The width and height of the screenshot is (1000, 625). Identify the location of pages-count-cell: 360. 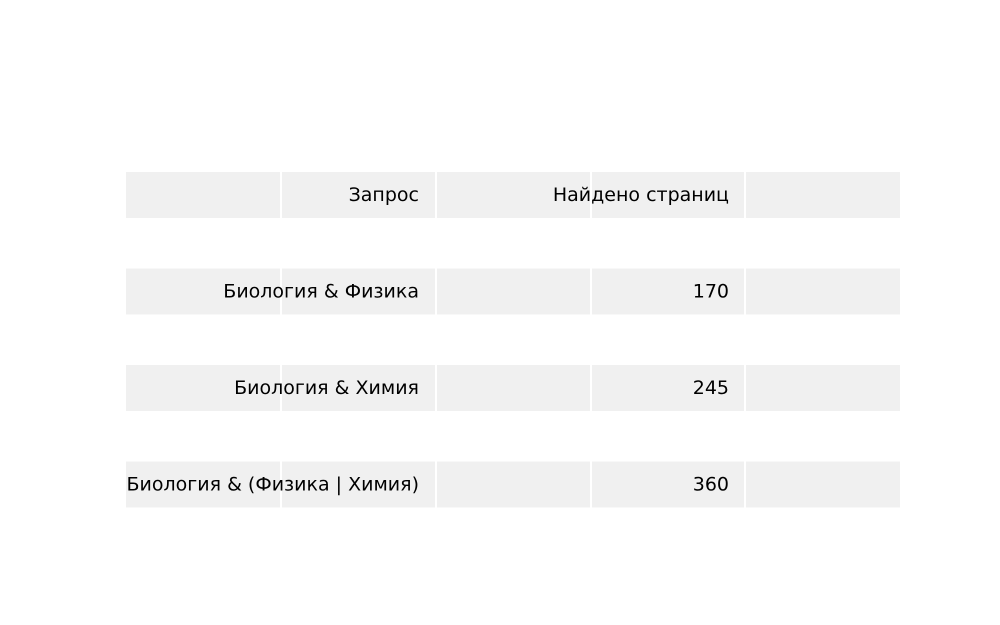
(711, 485).